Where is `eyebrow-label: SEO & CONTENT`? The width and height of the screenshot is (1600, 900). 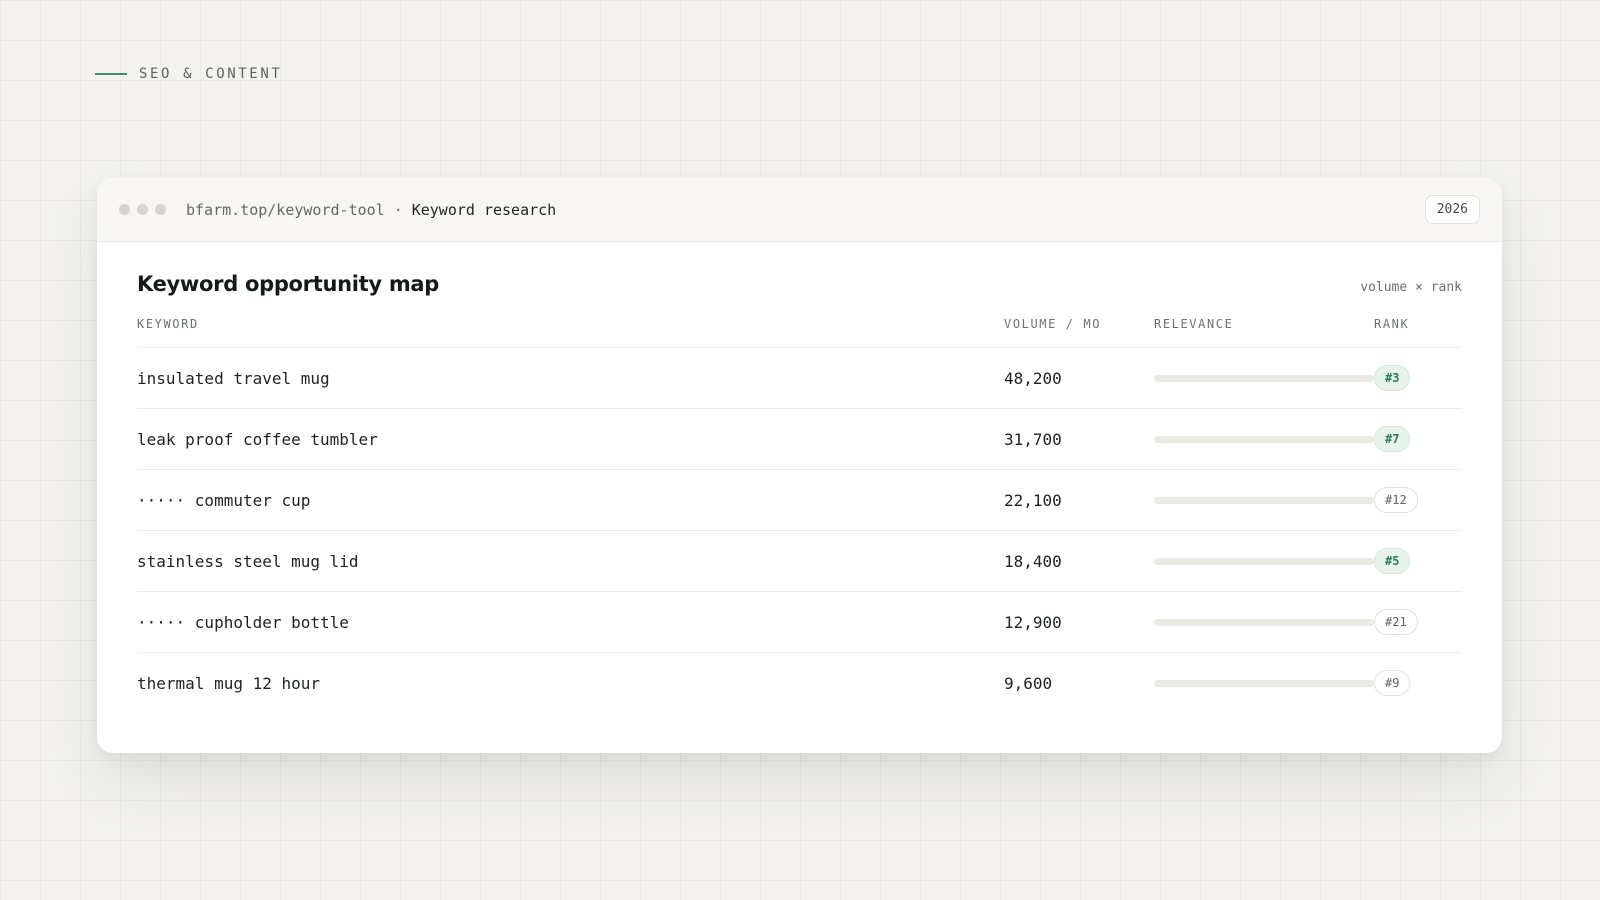
eyebrow-label: SEO & CONTENT is located at coordinates (211, 74).